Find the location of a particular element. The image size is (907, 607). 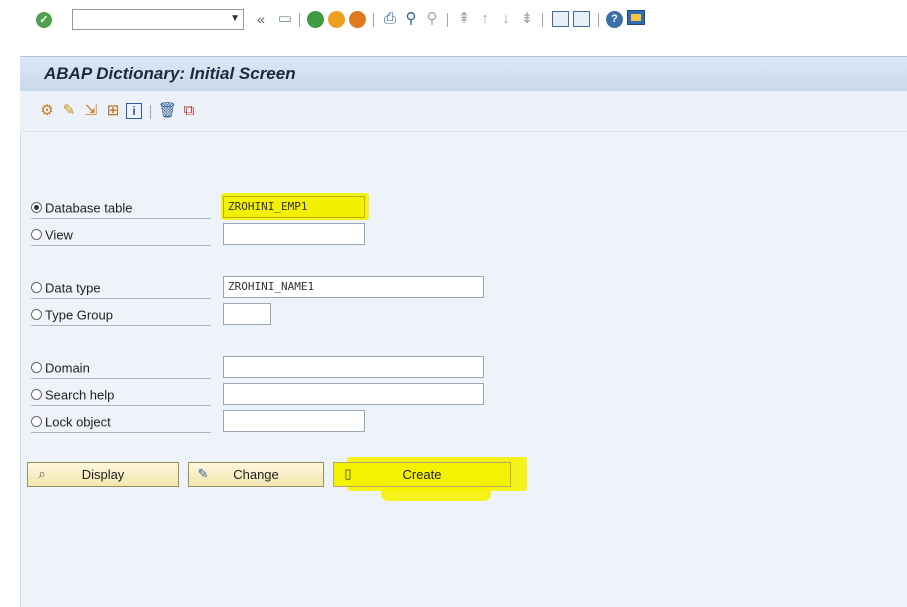

find-next-icon: ⚲ is located at coordinates (432, 19).